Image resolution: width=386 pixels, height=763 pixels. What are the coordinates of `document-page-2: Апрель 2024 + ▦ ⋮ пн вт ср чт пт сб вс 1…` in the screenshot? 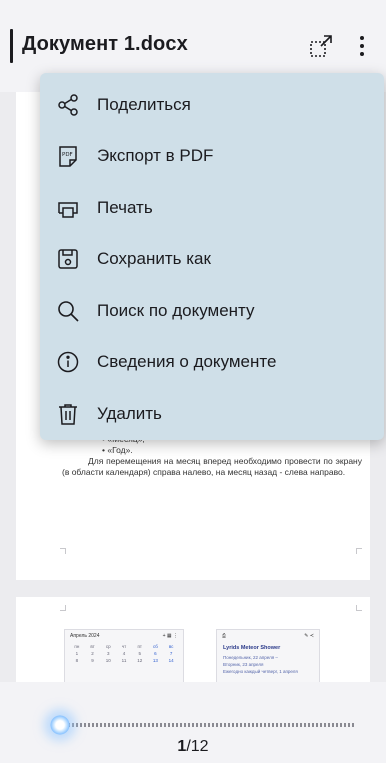 It's located at (193, 639).